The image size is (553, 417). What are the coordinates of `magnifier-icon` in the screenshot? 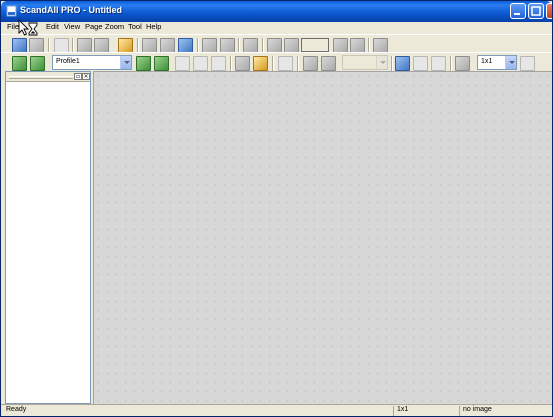 It's located at (462, 63).